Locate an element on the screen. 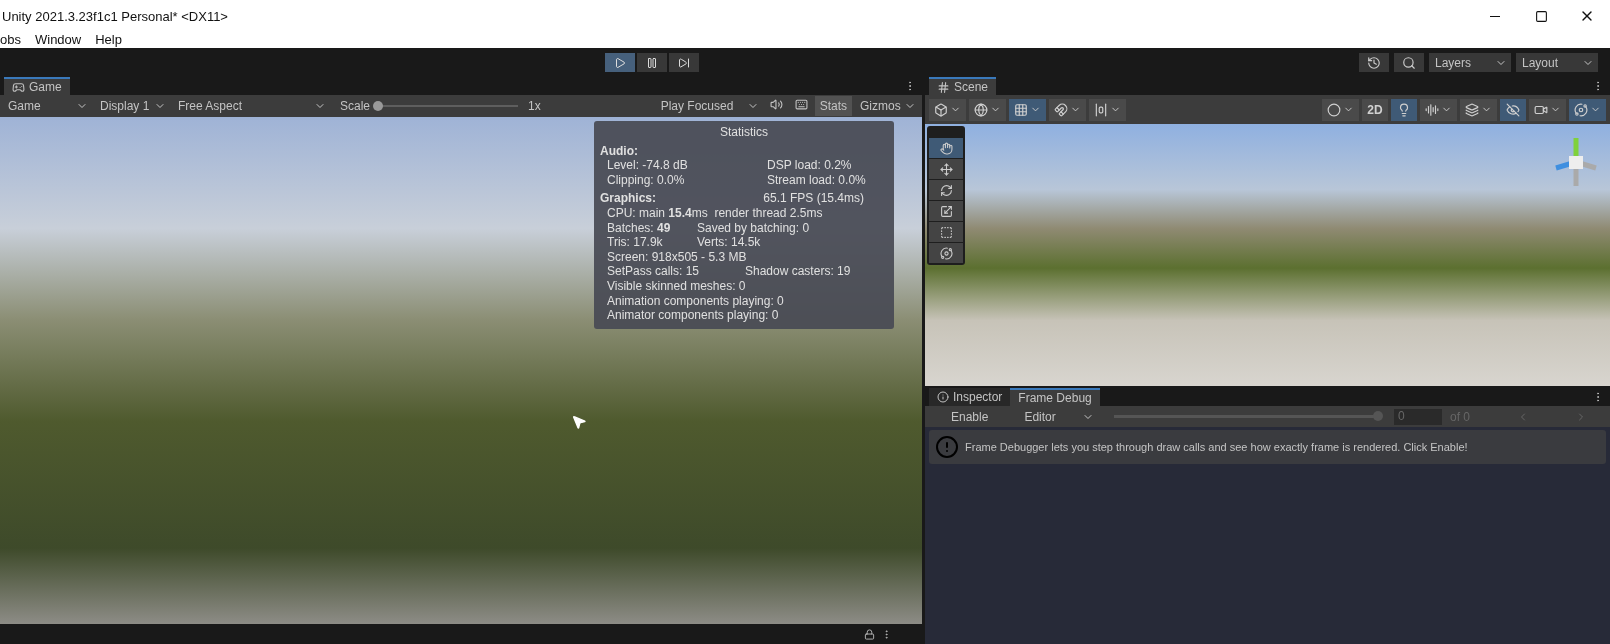 The width and height of the screenshot is (1610, 644). display-dropdown: Display 1 is located at coordinates (132, 106).